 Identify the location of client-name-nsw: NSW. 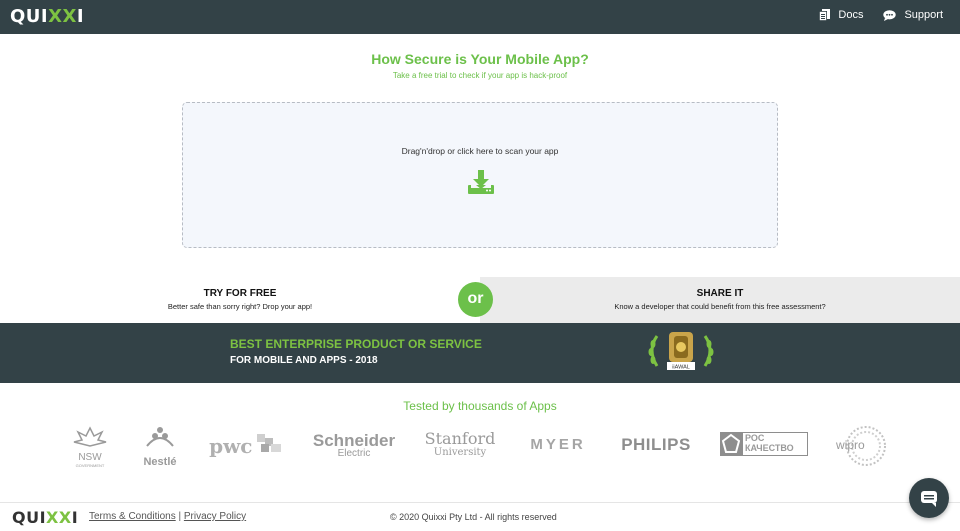
(90, 457).